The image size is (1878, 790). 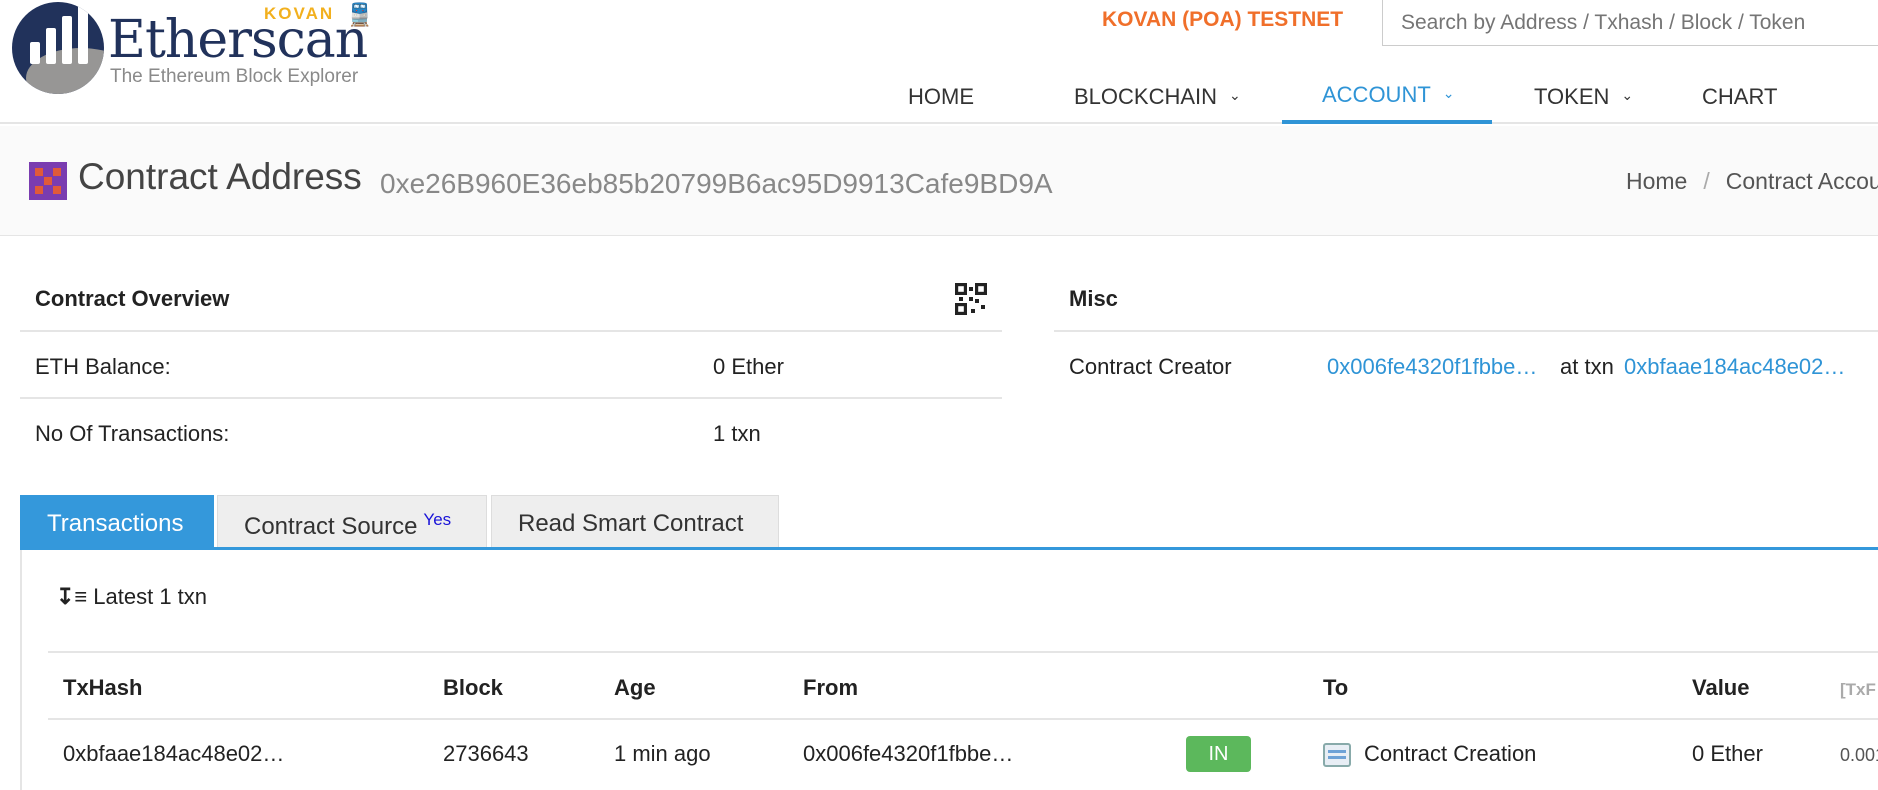 I want to click on column-from: From, so click(x=830, y=687).